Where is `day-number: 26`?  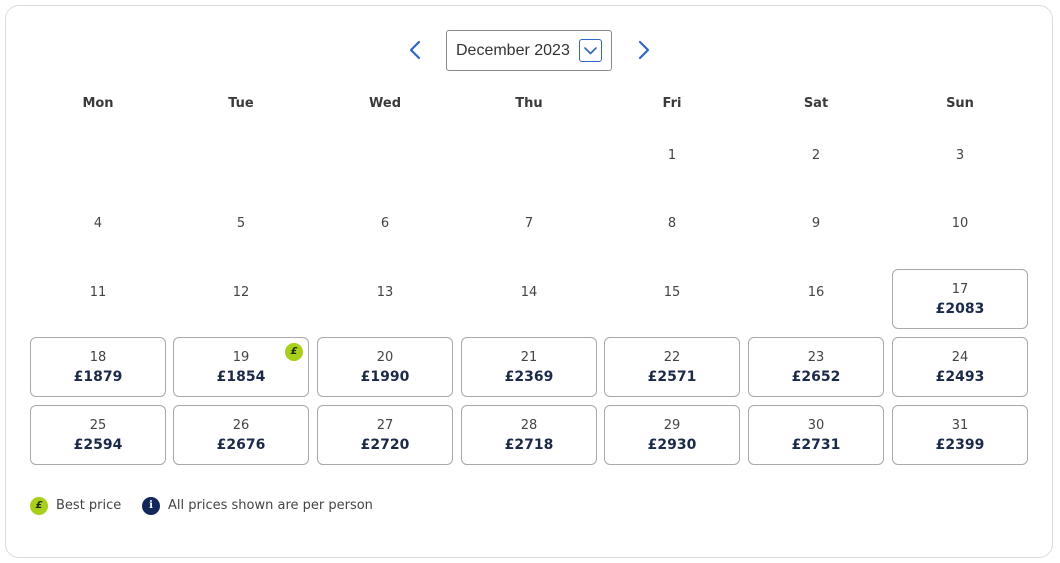
day-number: 26 is located at coordinates (241, 425).